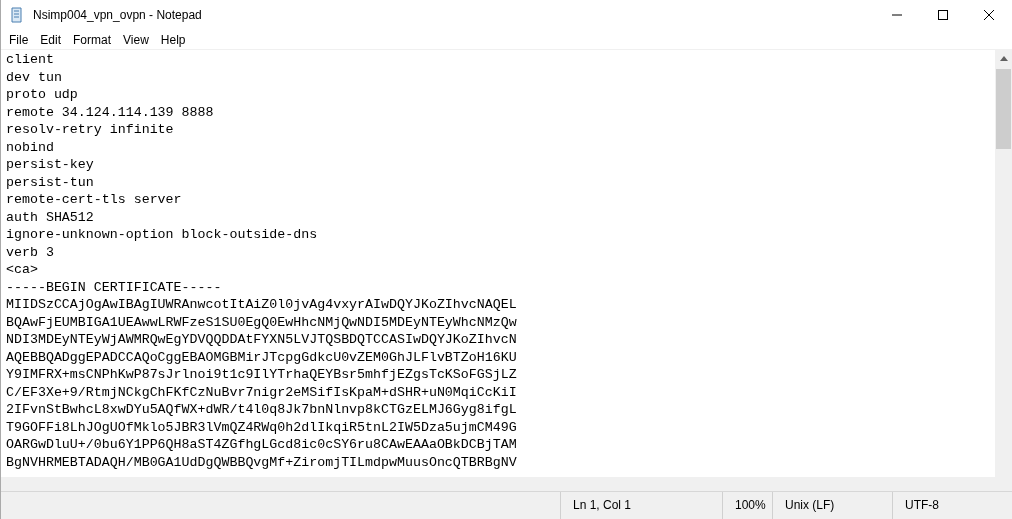 The height and width of the screenshot is (519, 1012). I want to click on zoom-level: 100%, so click(747, 505).